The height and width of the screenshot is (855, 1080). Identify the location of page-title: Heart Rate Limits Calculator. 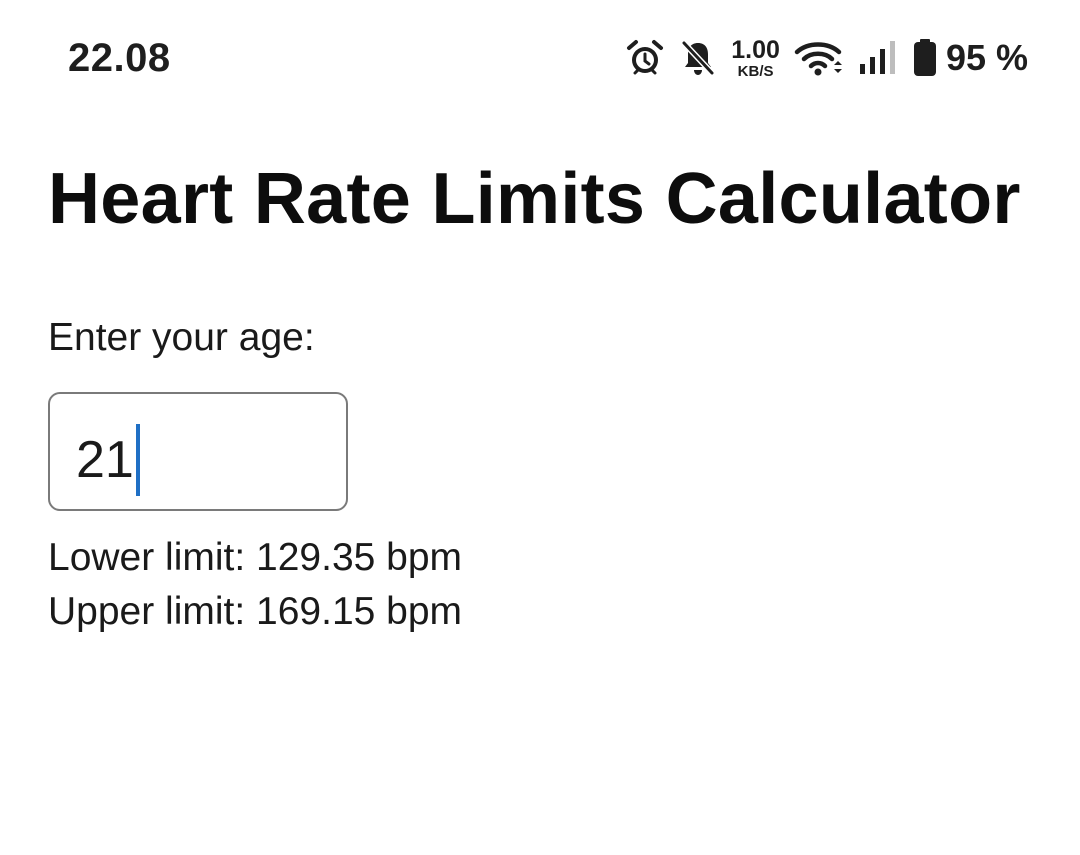
(534, 199).